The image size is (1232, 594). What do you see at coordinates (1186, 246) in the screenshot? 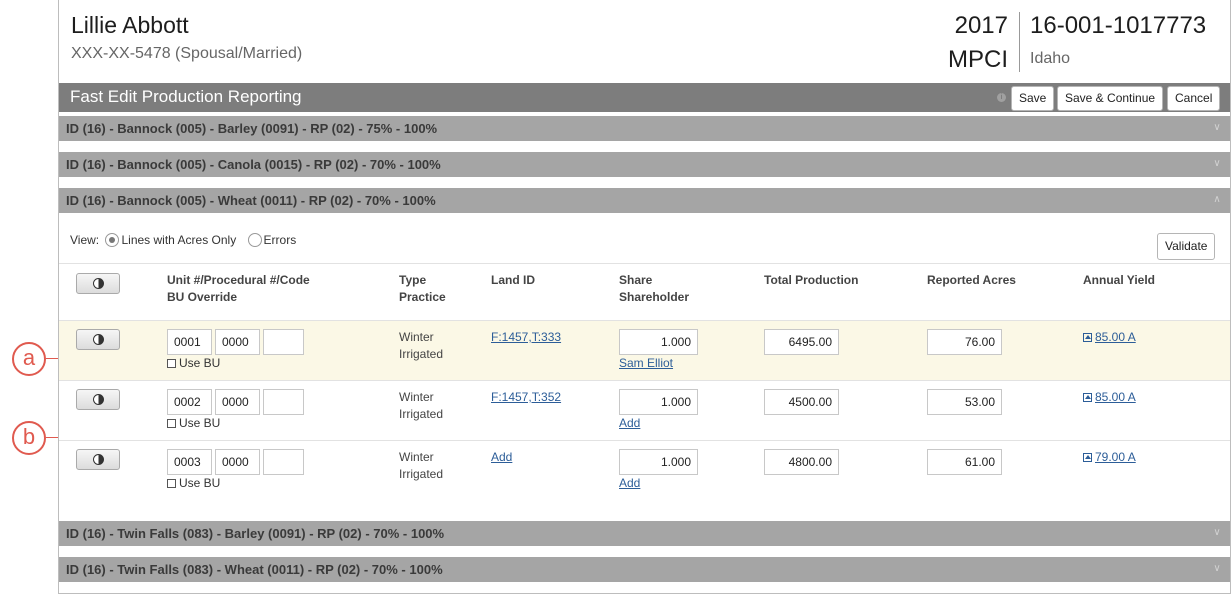
I see `validate-button: Validate` at bounding box center [1186, 246].